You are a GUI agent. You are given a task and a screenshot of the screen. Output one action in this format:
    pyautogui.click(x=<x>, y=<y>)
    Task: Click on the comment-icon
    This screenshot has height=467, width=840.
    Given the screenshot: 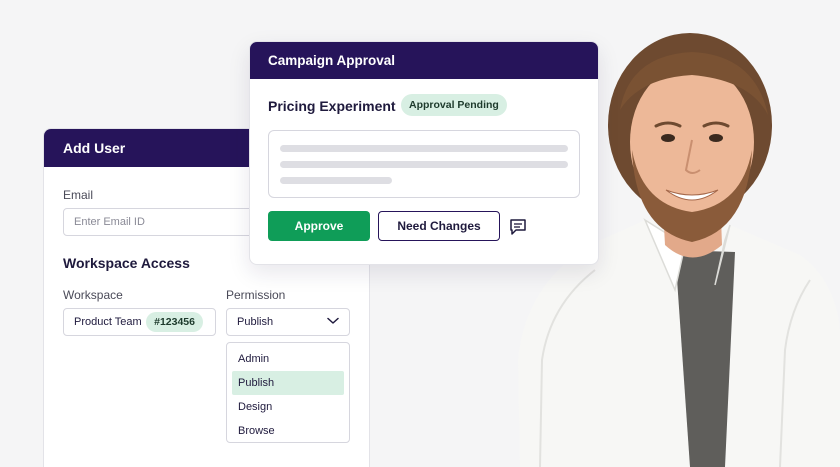 What is the action you would take?
    pyautogui.click(x=518, y=227)
    